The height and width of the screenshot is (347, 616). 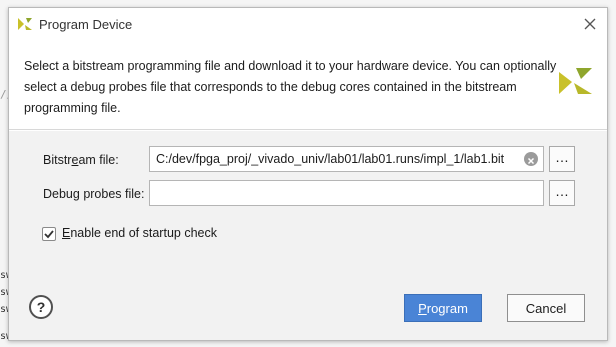 I want to click on startup-check-checkbox, so click(x=49, y=234).